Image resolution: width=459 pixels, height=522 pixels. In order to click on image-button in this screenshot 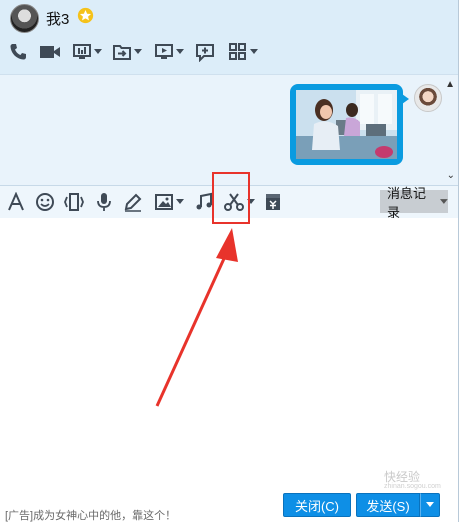, I will do `click(169, 202)`.